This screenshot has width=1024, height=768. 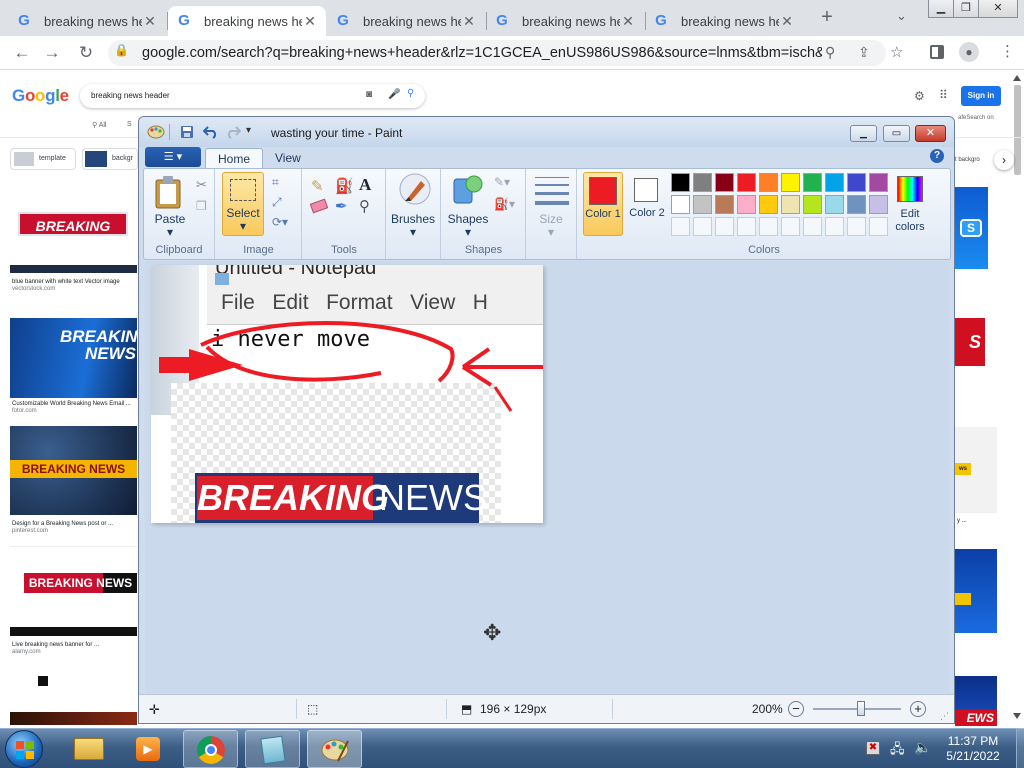 What do you see at coordinates (973, 749) in the screenshot?
I see `taskbar-clock: 11:37 PM 5/21/2022` at bounding box center [973, 749].